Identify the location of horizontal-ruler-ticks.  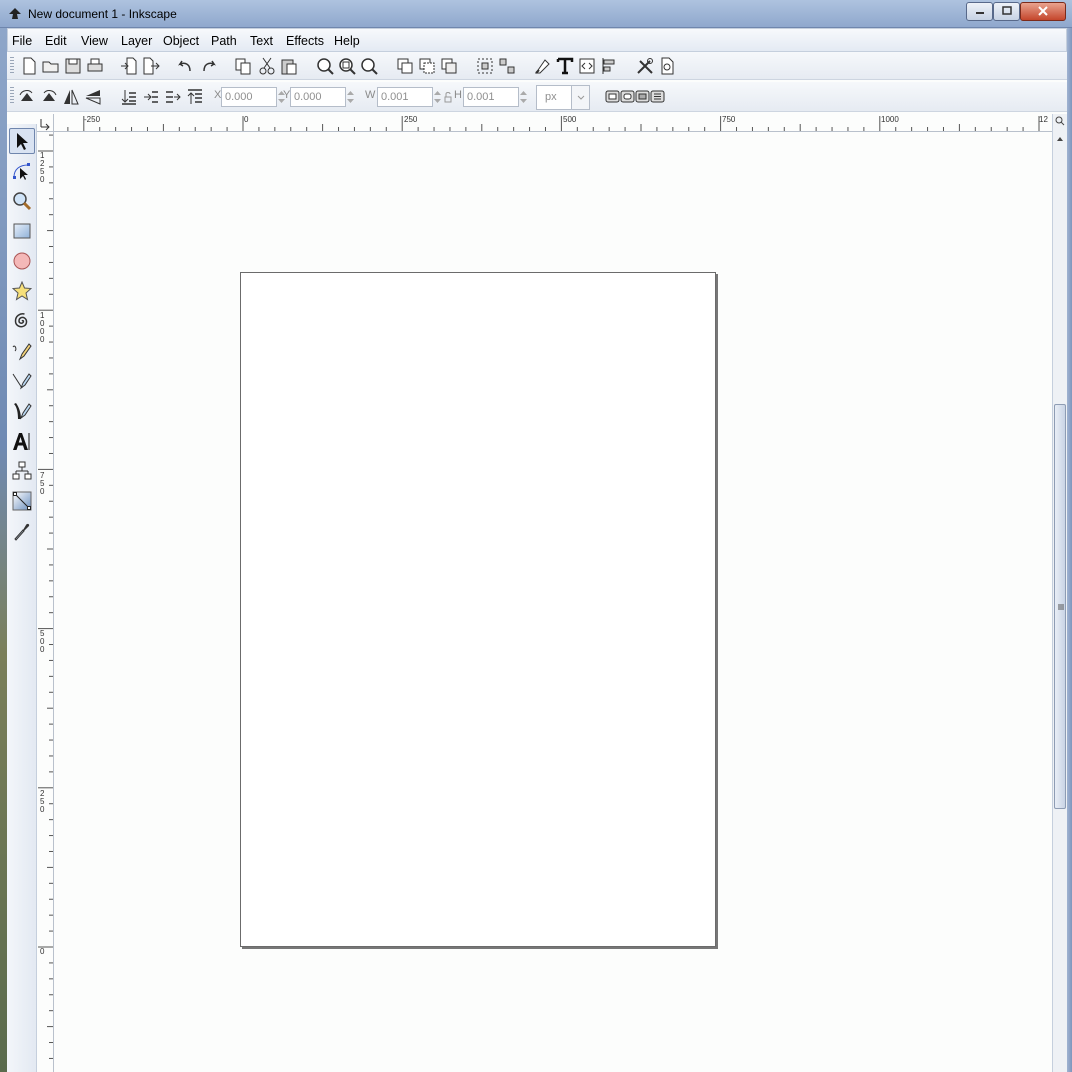
(553, 123).